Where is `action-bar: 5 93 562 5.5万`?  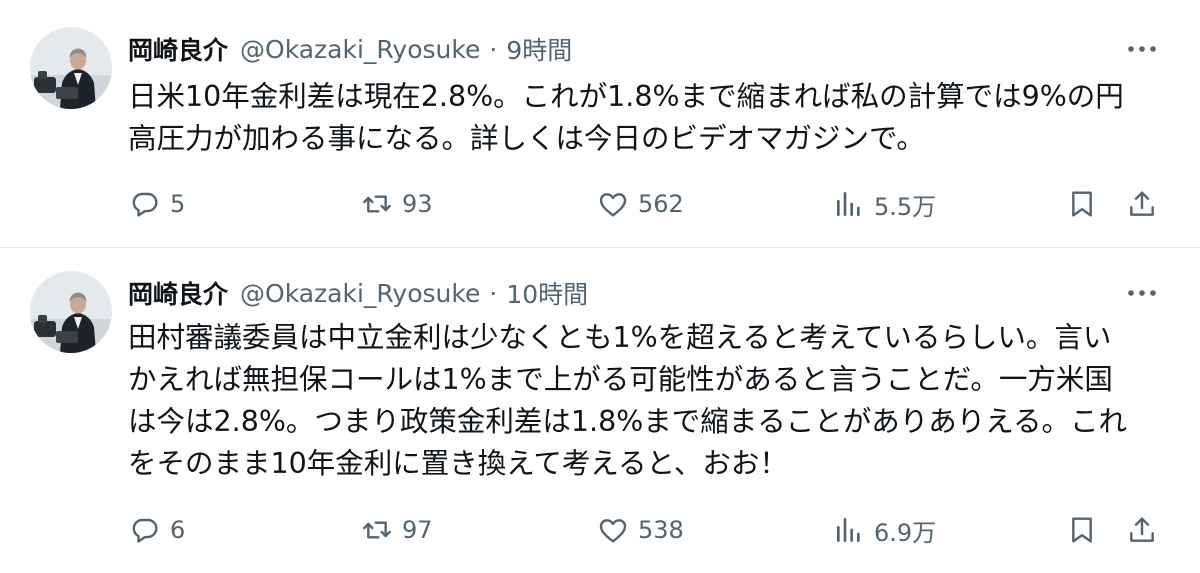 action-bar: 5 93 562 5.5万 is located at coordinates (600, 204).